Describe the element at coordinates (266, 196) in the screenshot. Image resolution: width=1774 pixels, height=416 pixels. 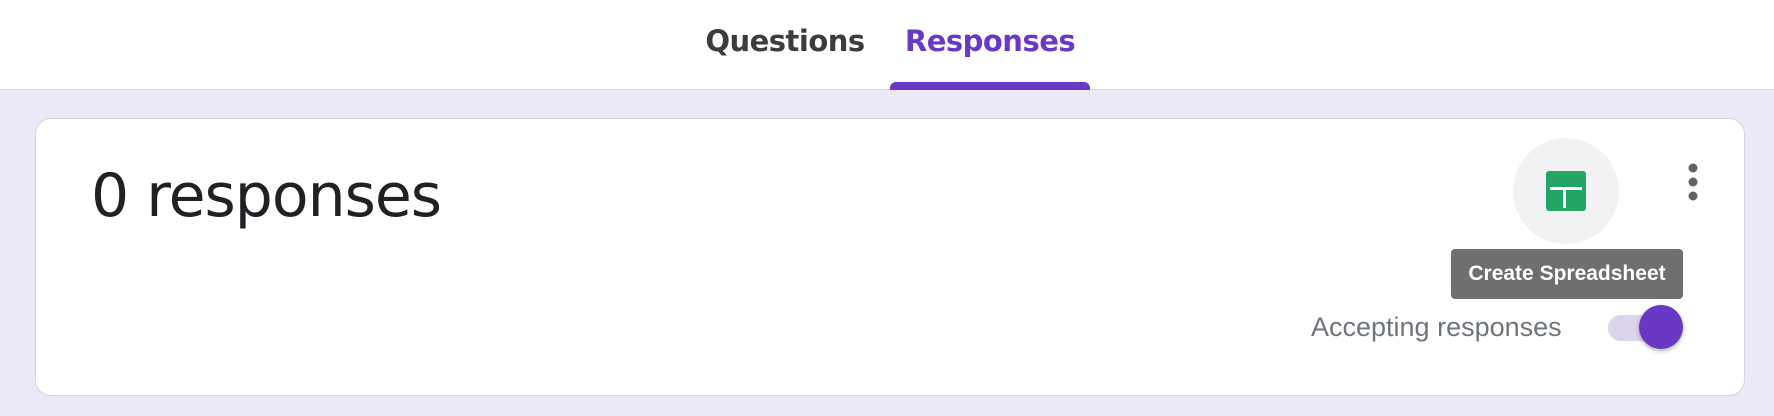
I see `response-count-title: 0 responses` at that location.